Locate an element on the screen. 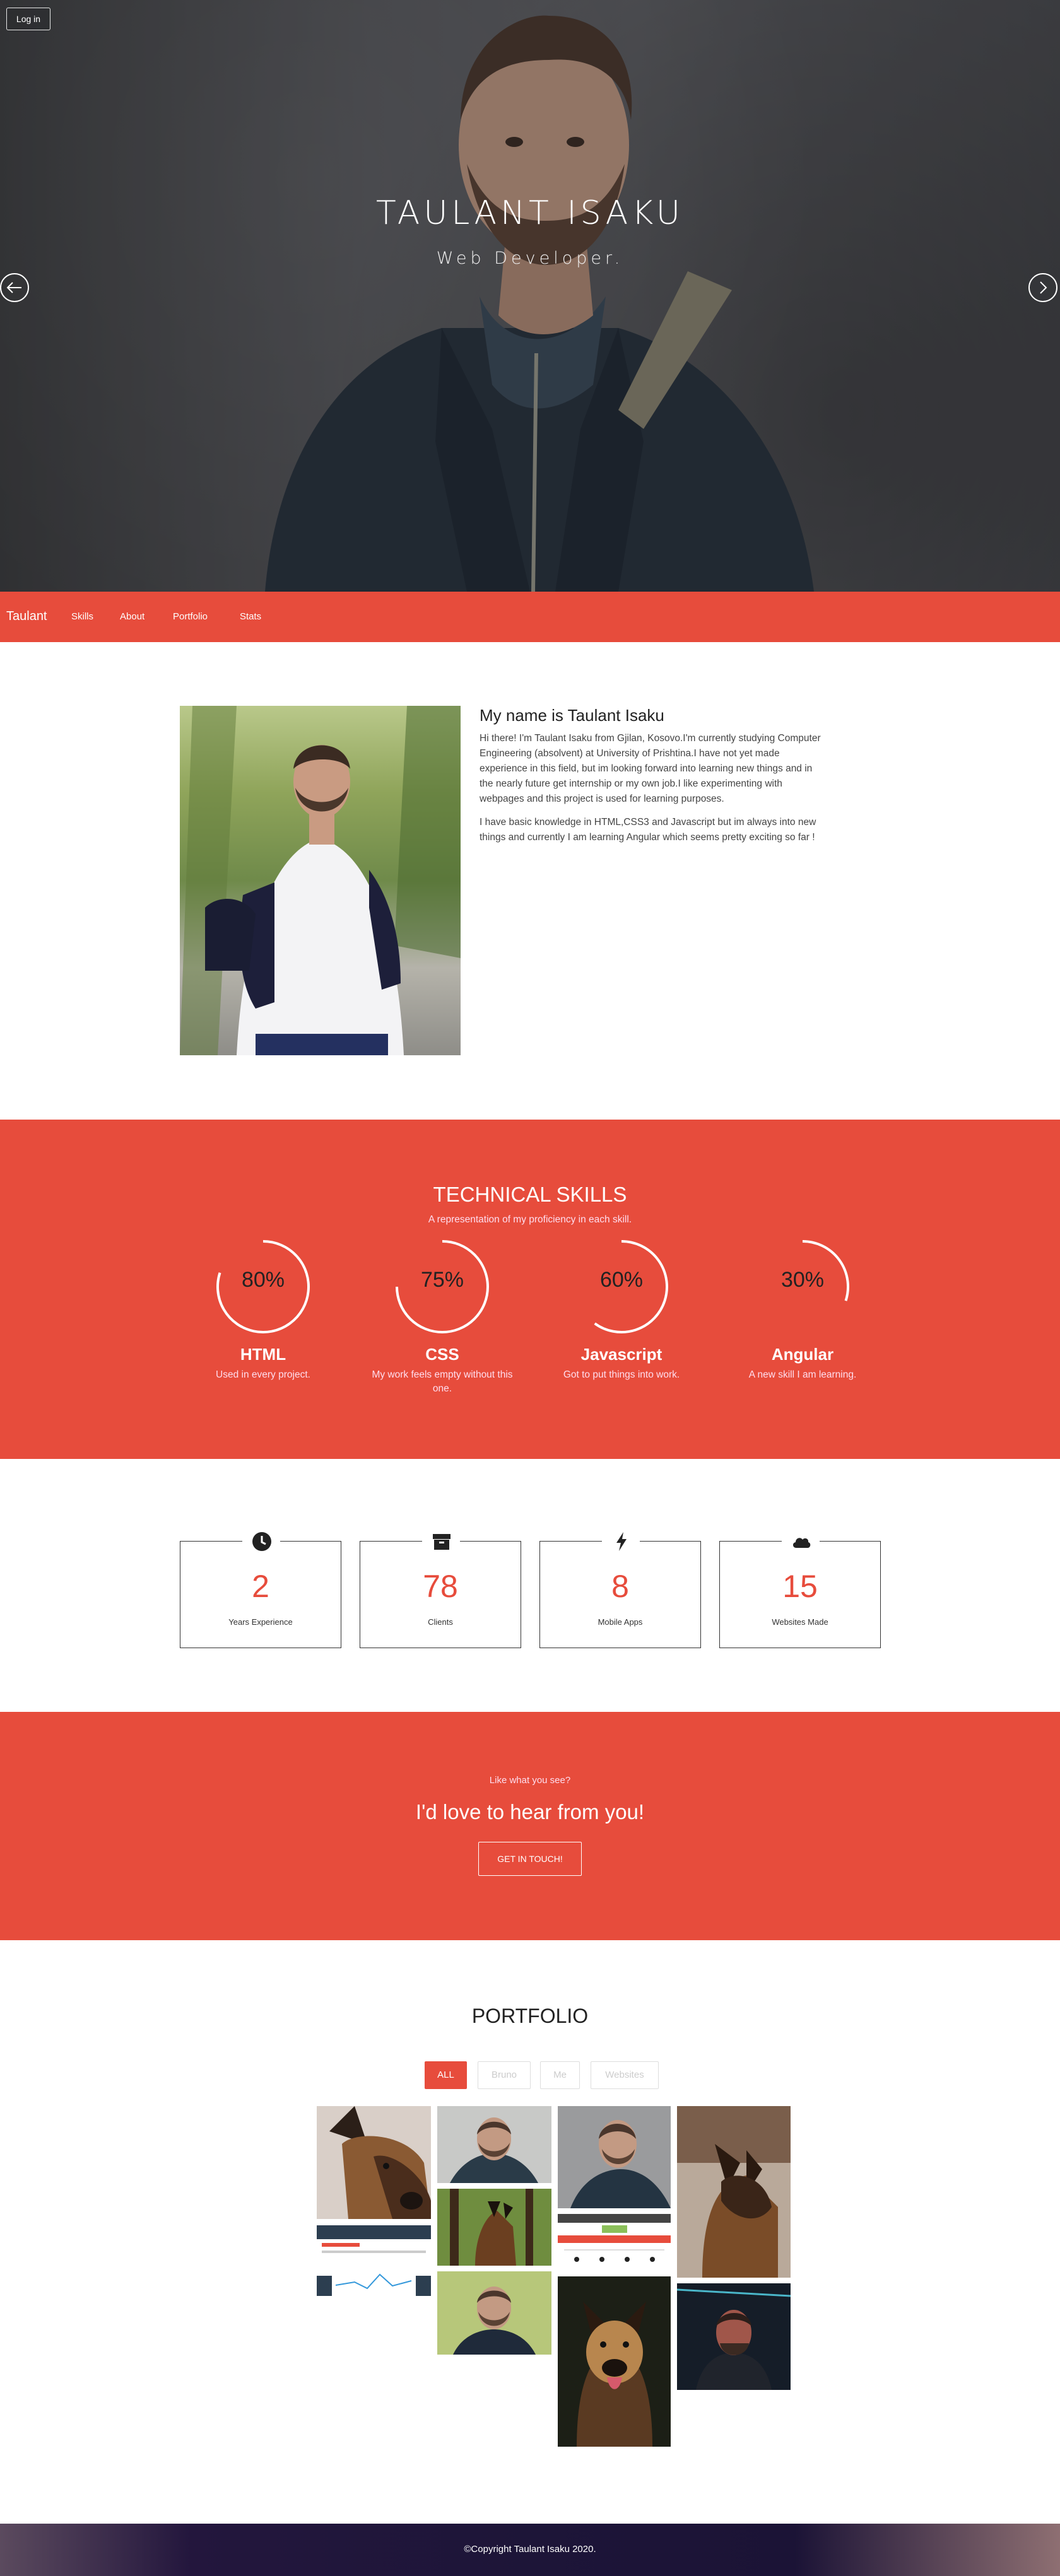 This screenshot has width=1060, height=2576. portfolio-item-dog-side is located at coordinates (734, 2192).